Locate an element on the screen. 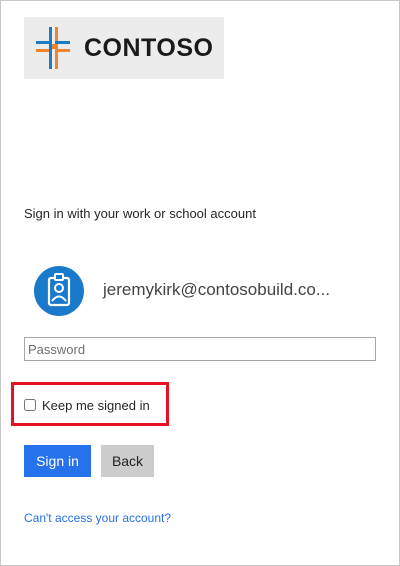  person-badge-icon is located at coordinates (59, 291).